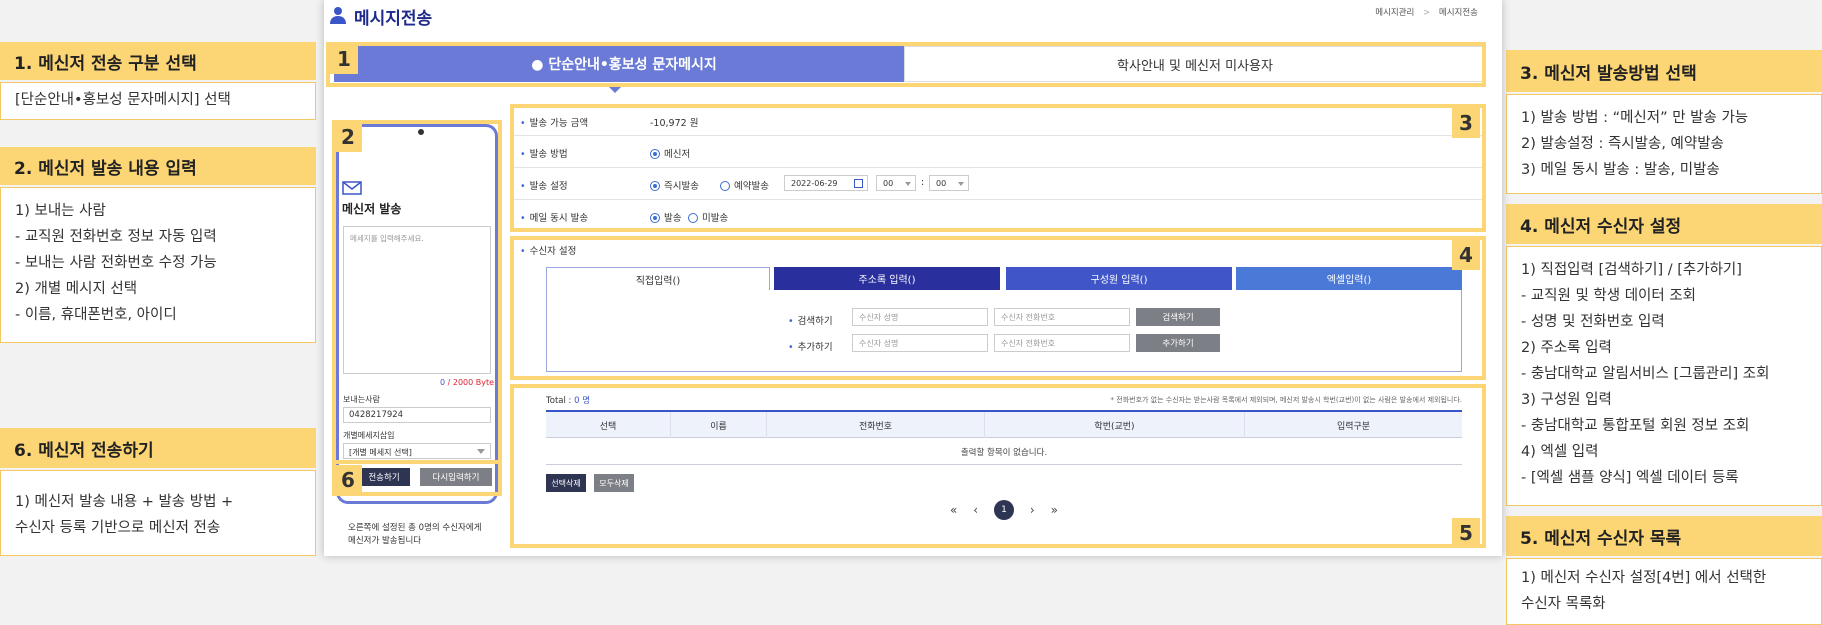 This screenshot has width=1822, height=625. What do you see at coordinates (1664, 224) in the screenshot?
I see `annotation-4-title: 4. 메신저 수신자 설정` at bounding box center [1664, 224].